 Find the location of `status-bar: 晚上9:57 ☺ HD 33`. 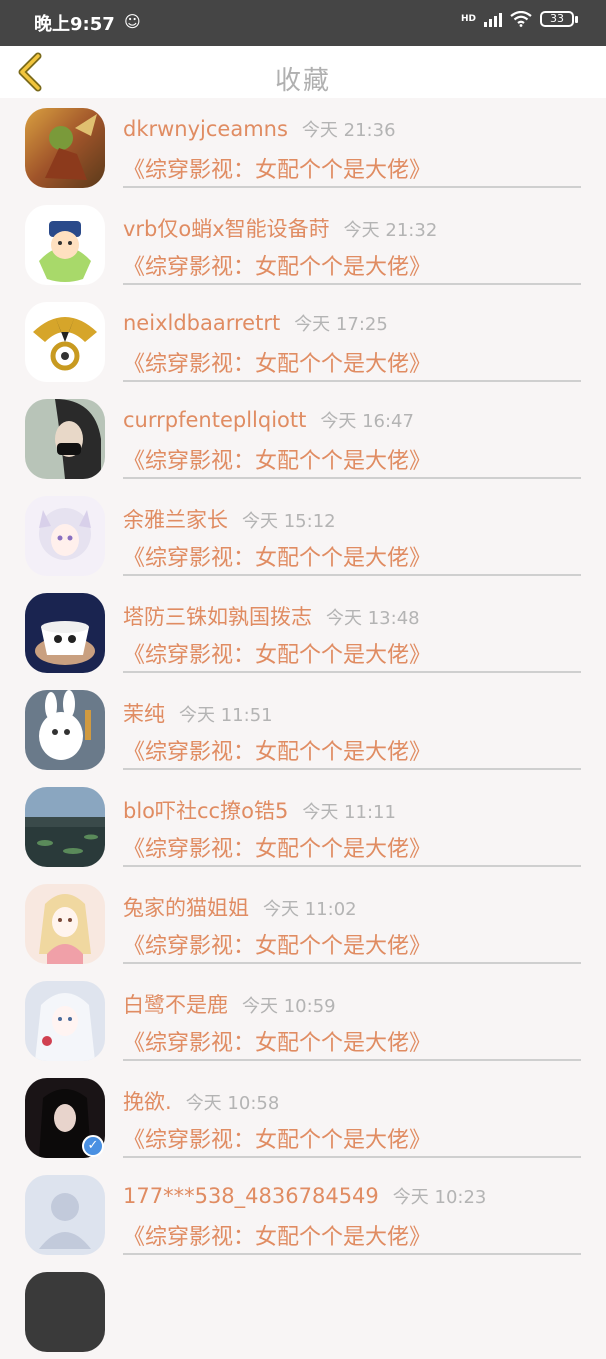

status-bar: 晚上9:57 ☺ HD 33 is located at coordinates (303, 23).